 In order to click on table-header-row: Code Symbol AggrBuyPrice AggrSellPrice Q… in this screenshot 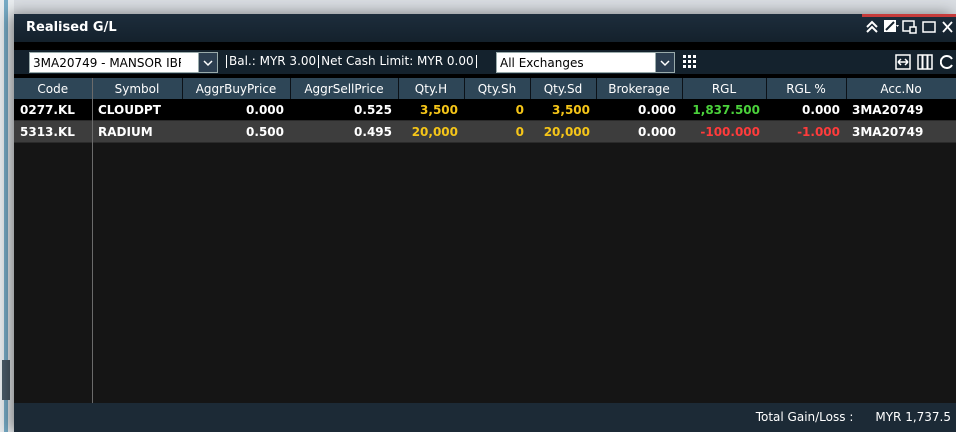, I will do `click(485, 88)`.